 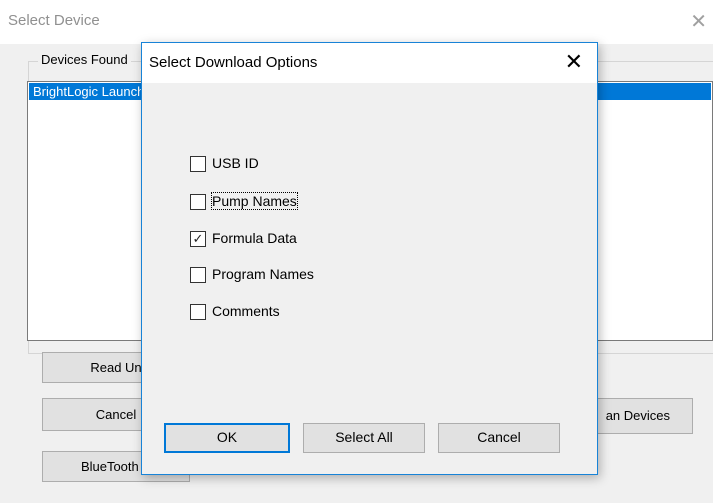 What do you see at coordinates (235, 163) in the screenshot?
I see `option-label: USB ID` at bounding box center [235, 163].